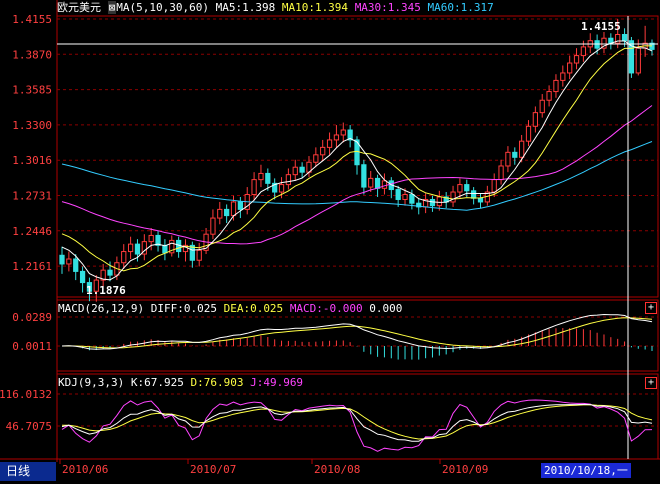 The image size is (660, 484). Describe the element at coordinates (337, 469) in the screenshot. I see `x-tick-label: 2010/08` at that location.